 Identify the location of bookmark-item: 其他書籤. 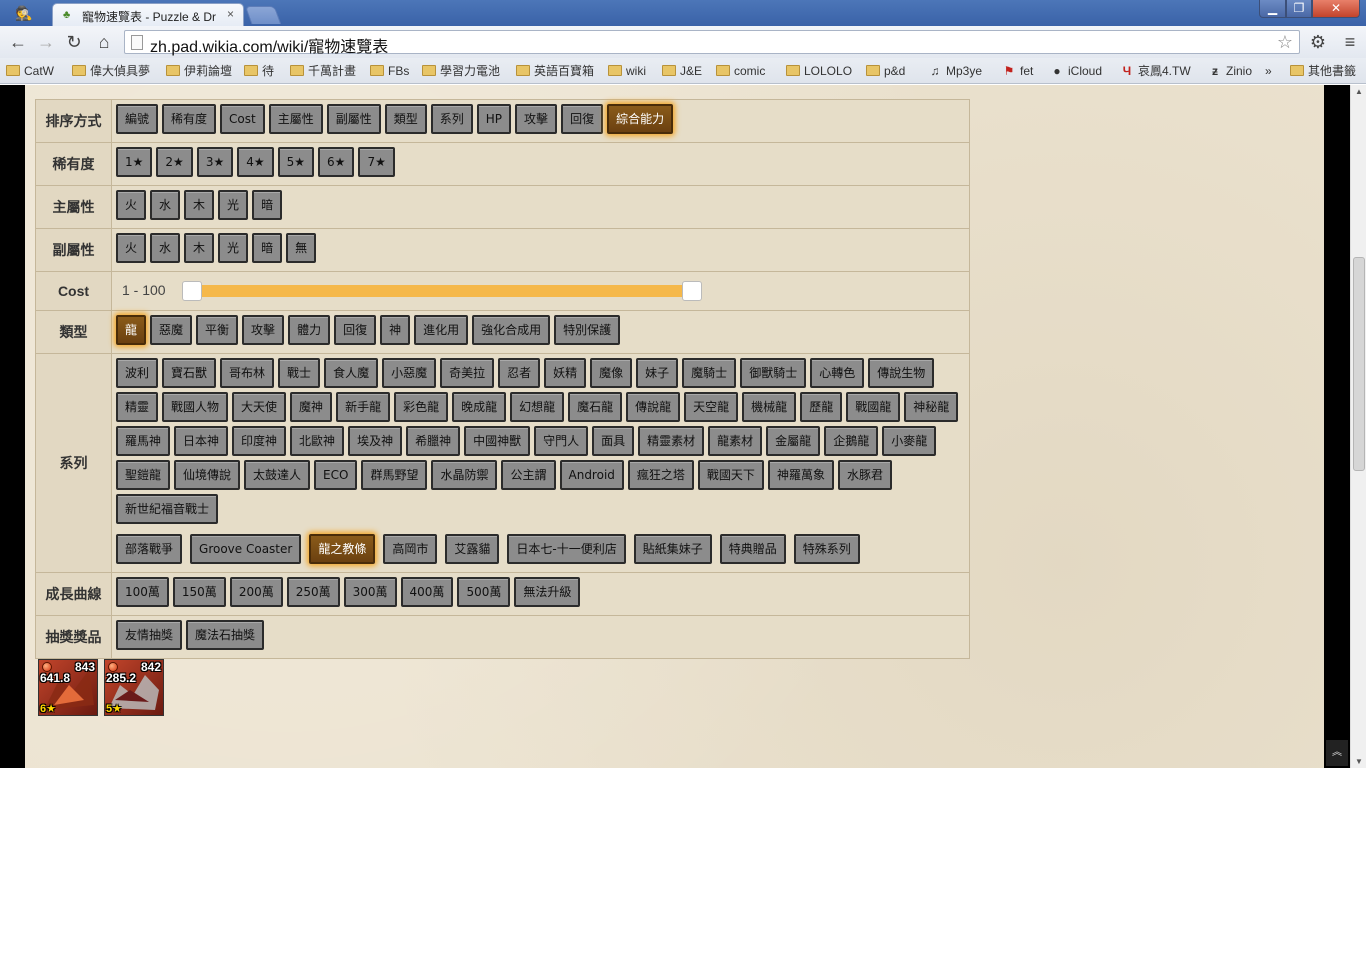
(1323, 71).